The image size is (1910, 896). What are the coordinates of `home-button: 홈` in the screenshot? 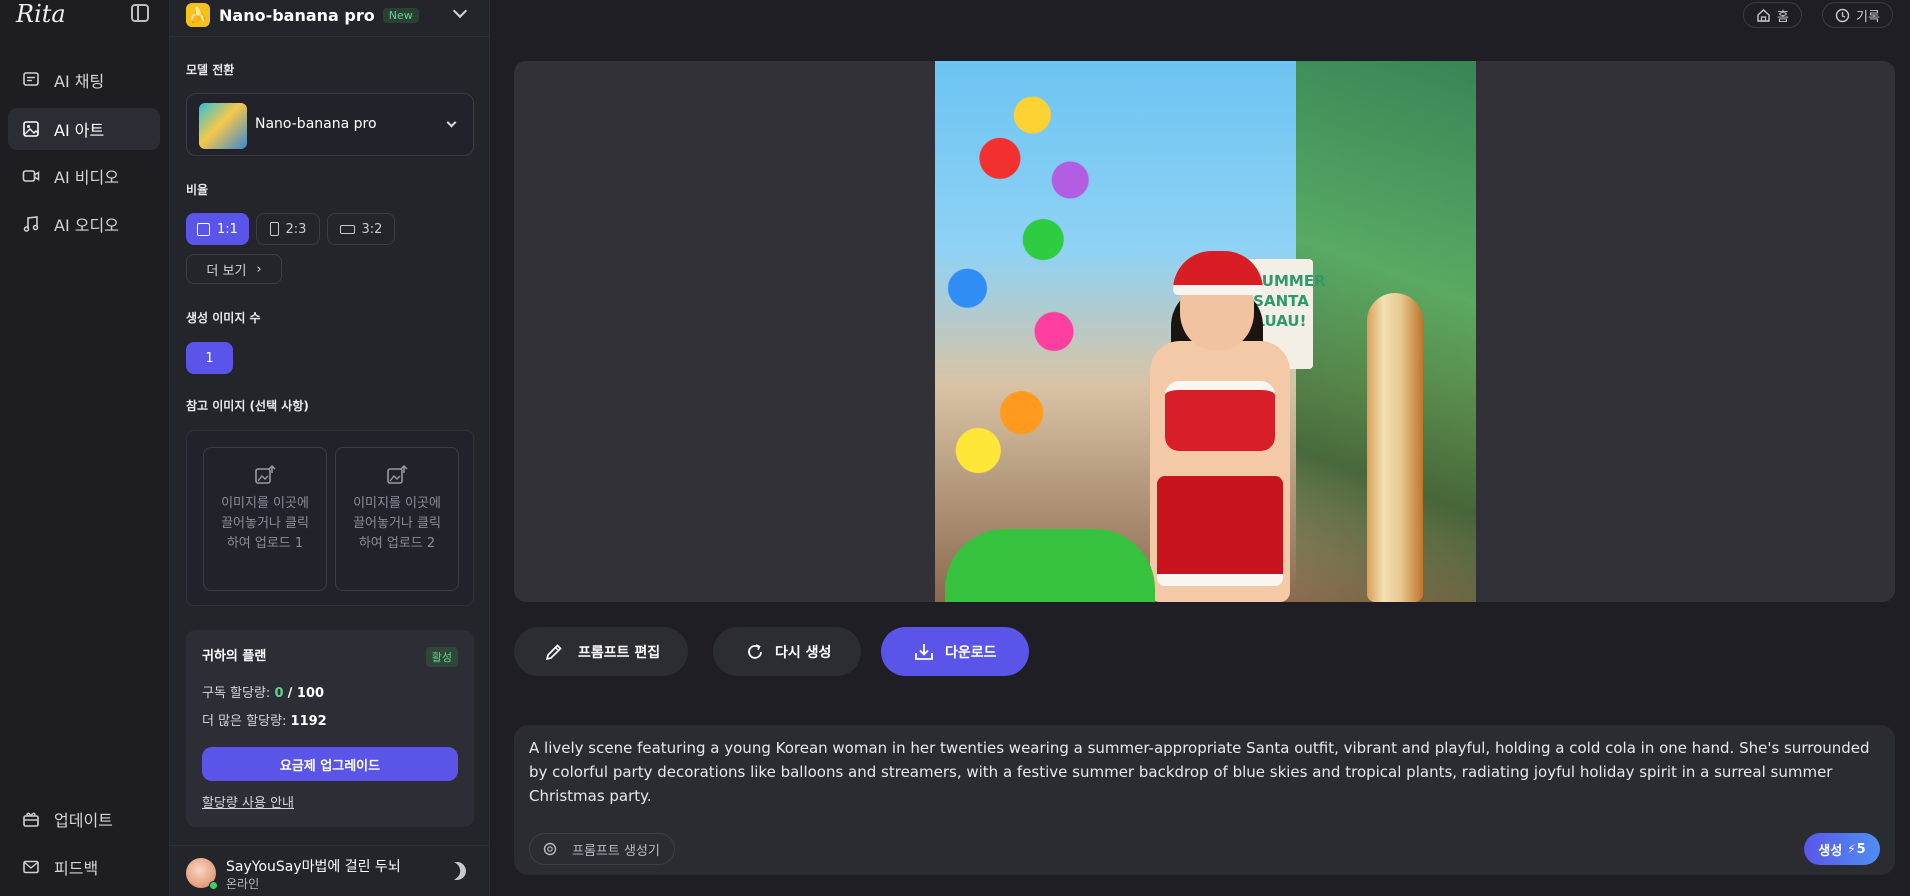 It's located at (1772, 15).